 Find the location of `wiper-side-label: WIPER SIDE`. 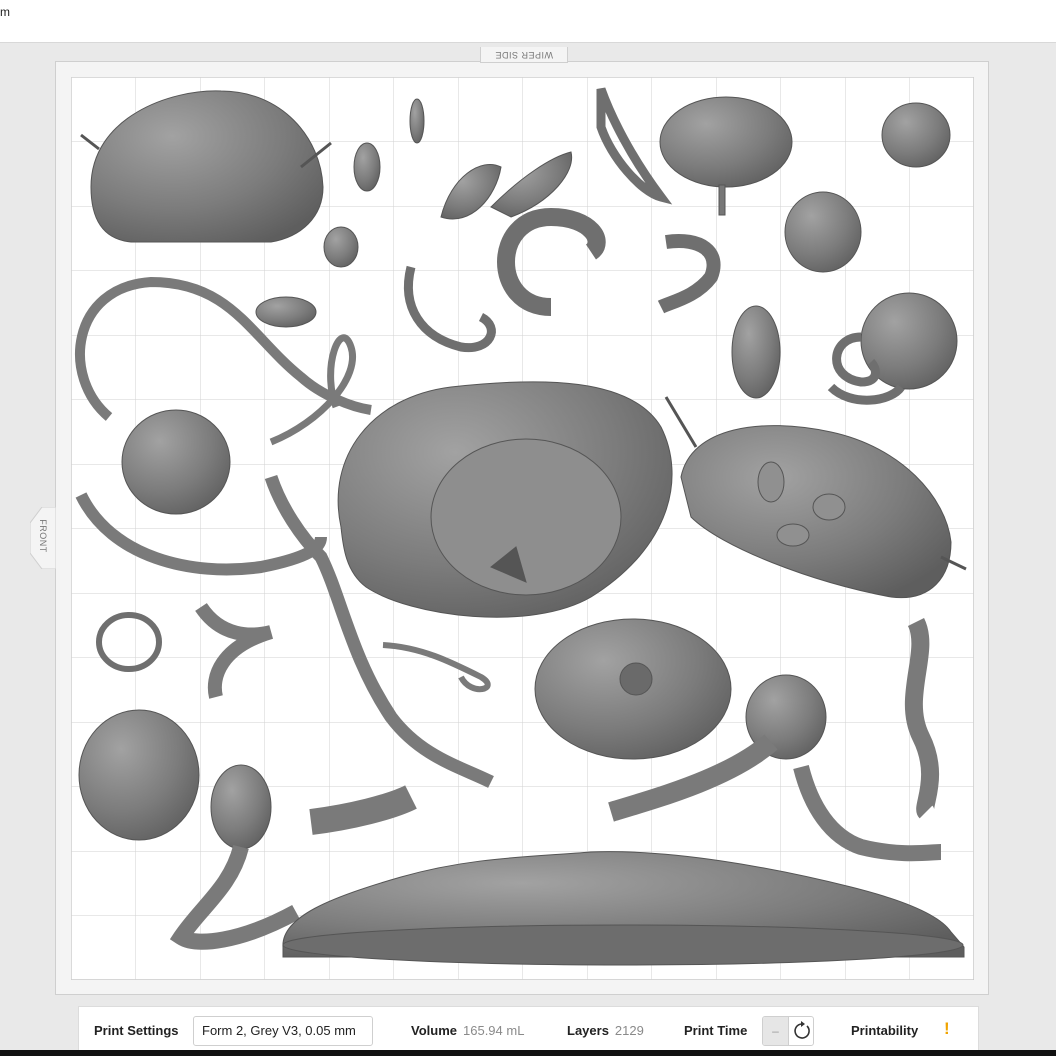

wiper-side-label: WIPER SIDE is located at coordinates (524, 55).